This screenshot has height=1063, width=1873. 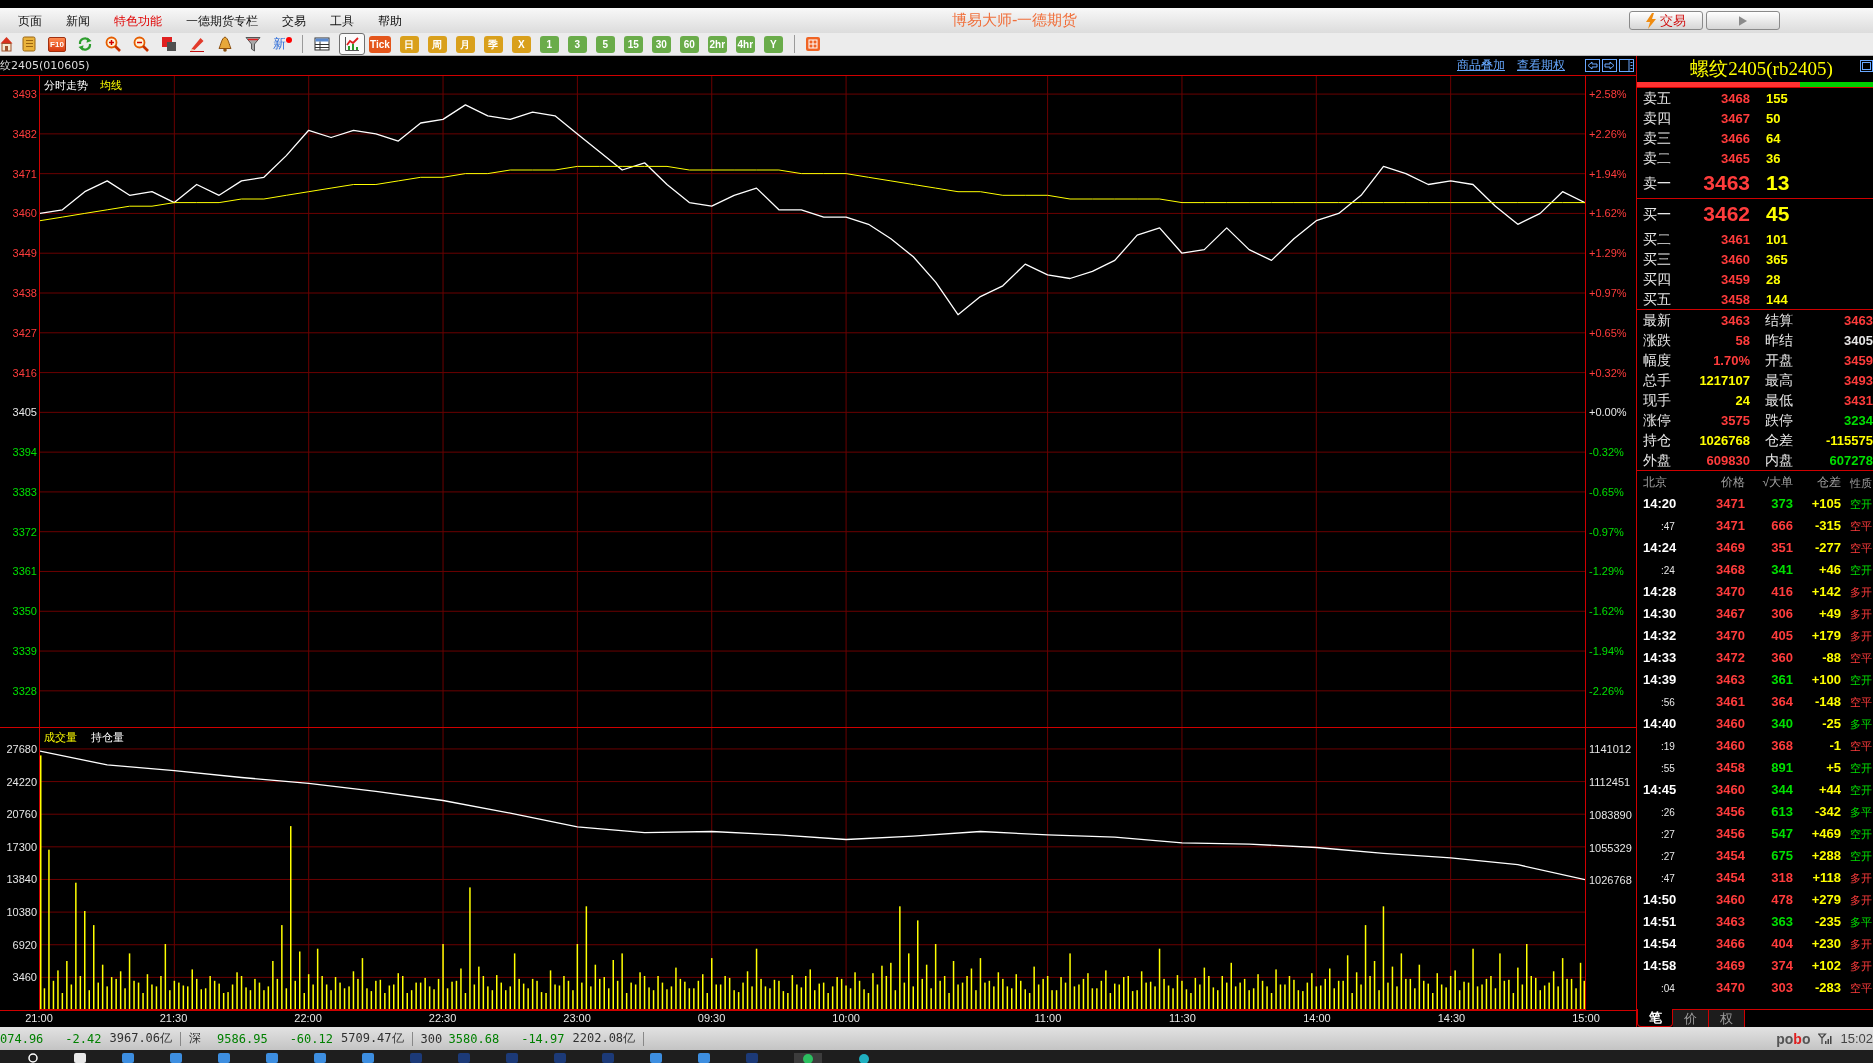 I want to click on restore-icon, so click(x=1866, y=65).